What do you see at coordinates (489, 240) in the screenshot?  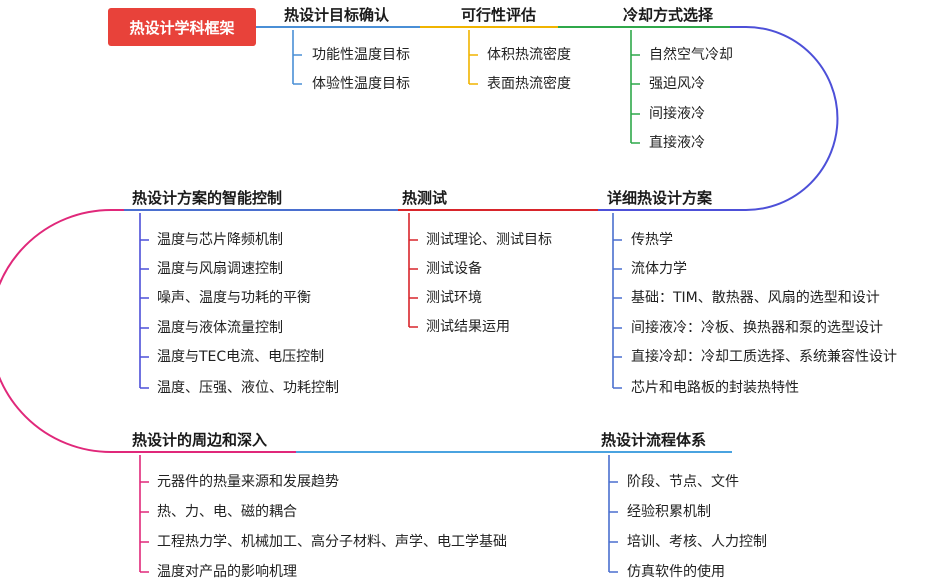 I see `branch-5-item-1: 测试理论、测试目标` at bounding box center [489, 240].